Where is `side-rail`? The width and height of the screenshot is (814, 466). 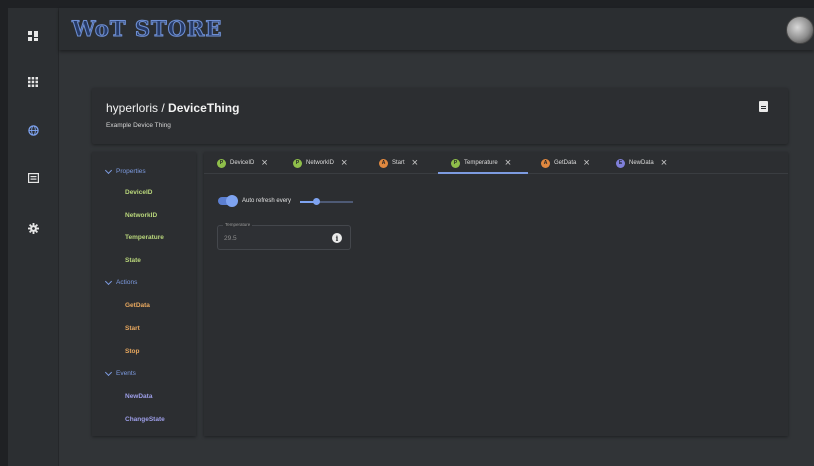 side-rail is located at coordinates (33, 237).